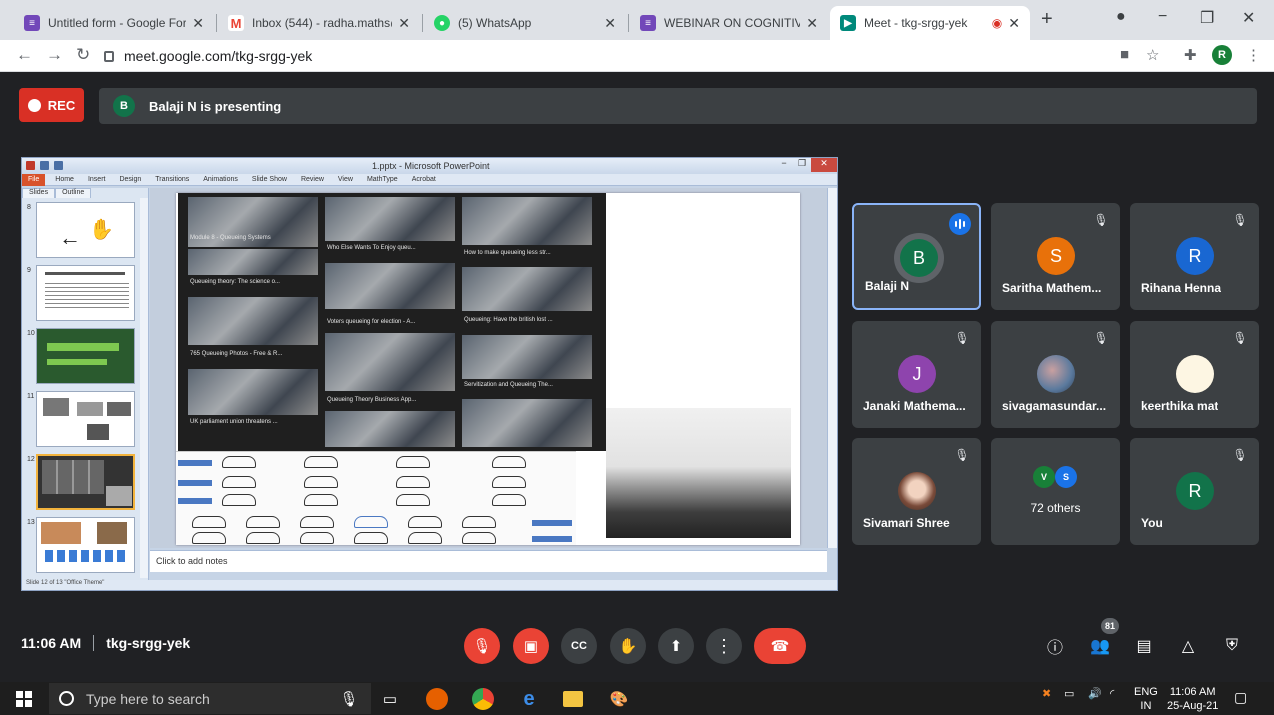 This screenshot has height=715, width=1274. I want to click on meeting-details-button: ⓘ, so click(1055, 646).